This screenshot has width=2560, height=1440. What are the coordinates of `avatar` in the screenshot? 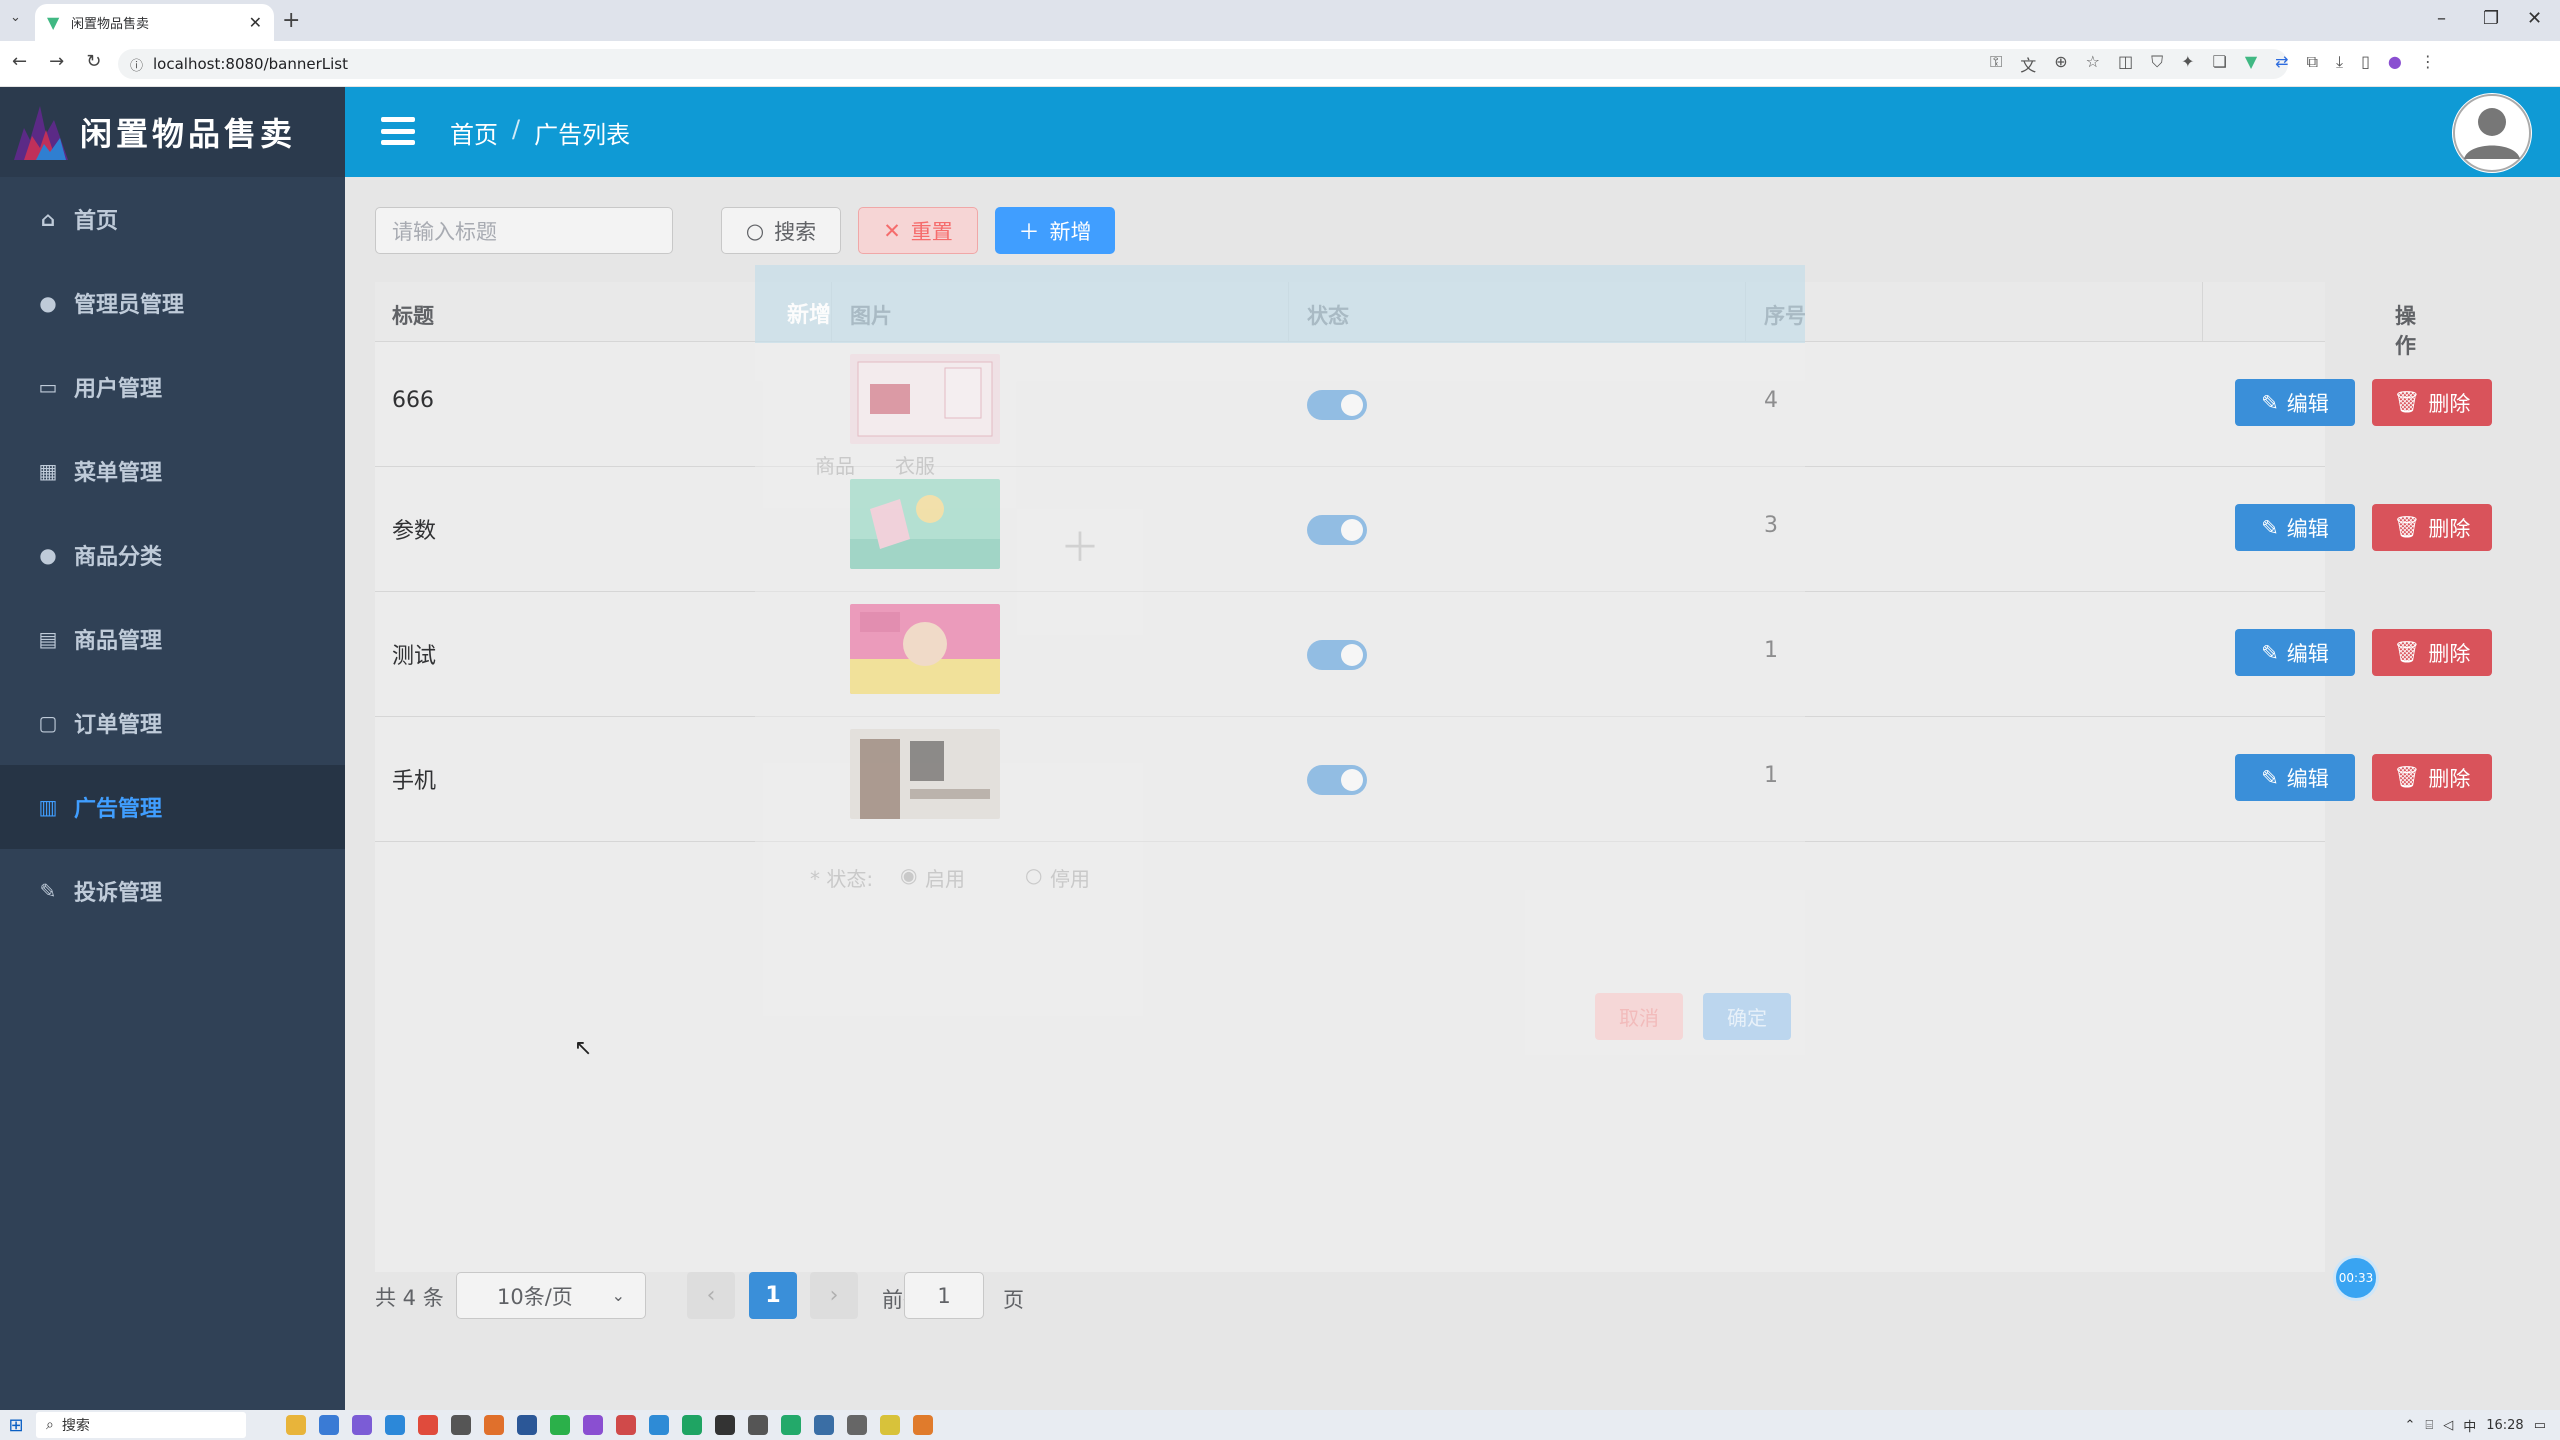 It's located at (2492, 133).